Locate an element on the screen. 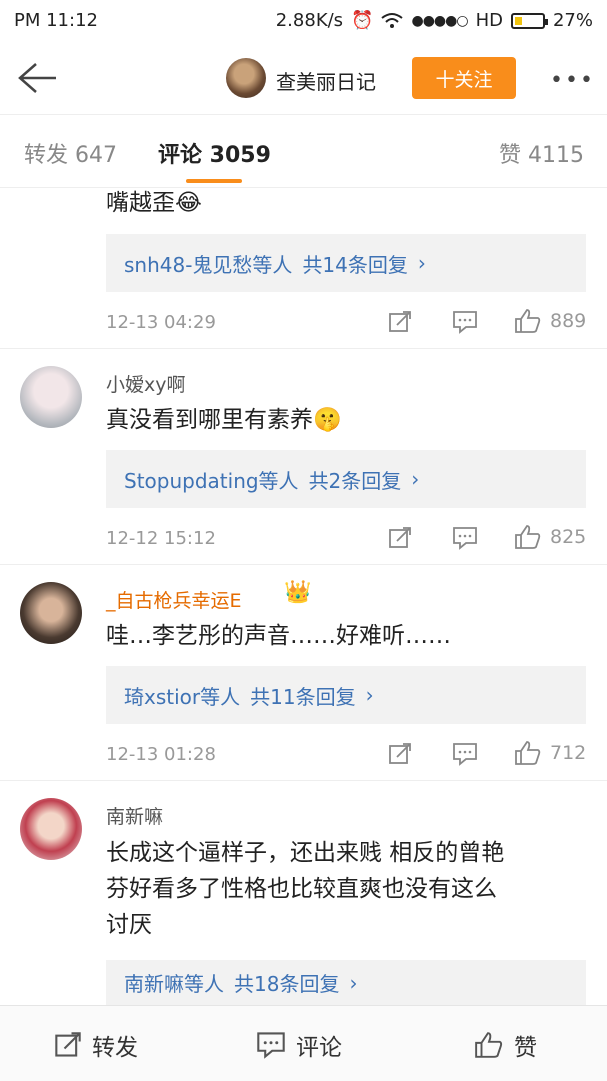 This screenshot has width=607, height=1081. repost-button: 转发 is located at coordinates (96, 1045).